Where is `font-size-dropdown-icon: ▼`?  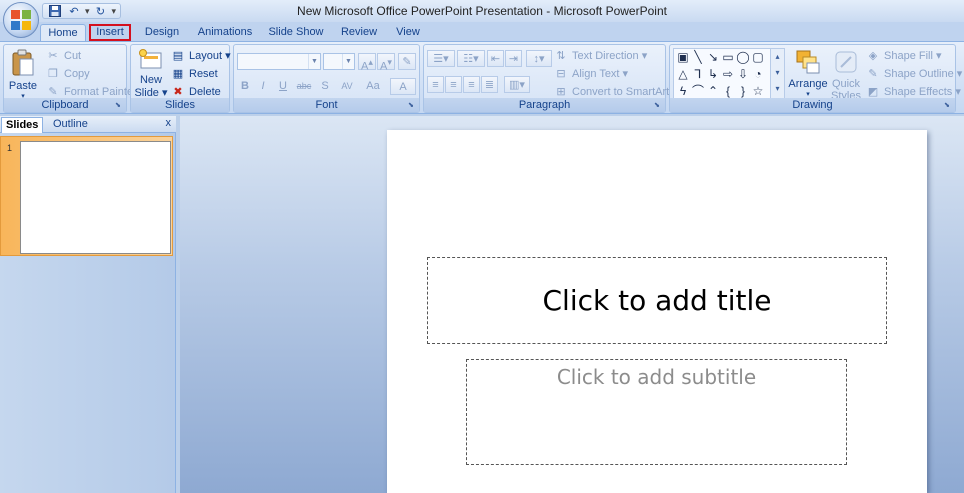 font-size-dropdown-icon: ▼ is located at coordinates (348, 61).